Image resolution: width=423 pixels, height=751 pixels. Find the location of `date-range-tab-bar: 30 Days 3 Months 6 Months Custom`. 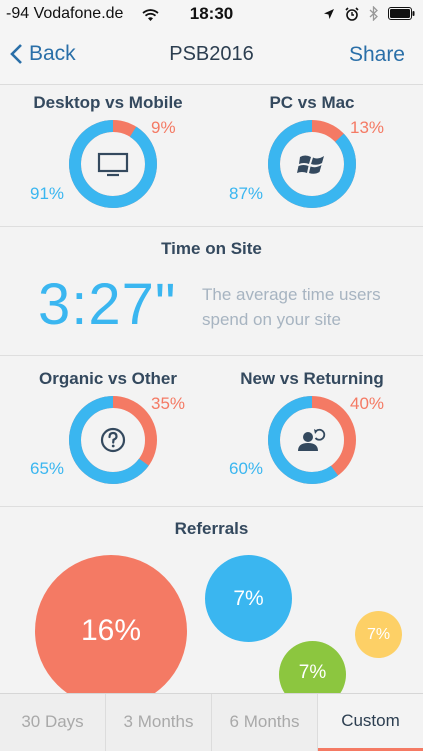

date-range-tab-bar: 30 Days 3 Months 6 Months Custom is located at coordinates (211, 722).